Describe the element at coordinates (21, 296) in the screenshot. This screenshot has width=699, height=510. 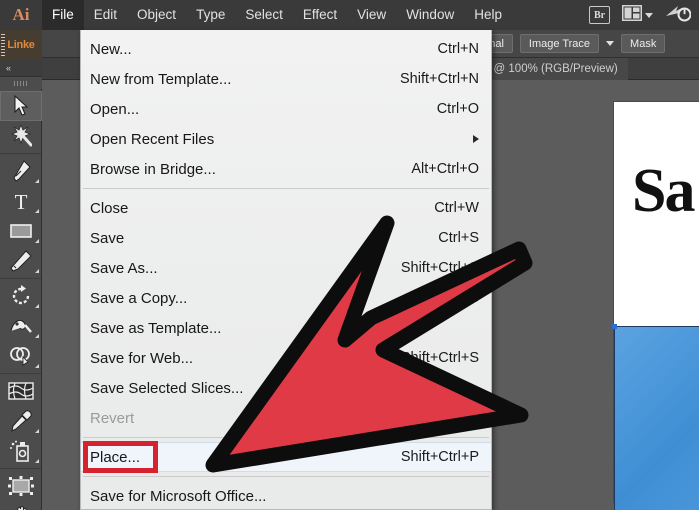
I see `rotate-tool` at that location.